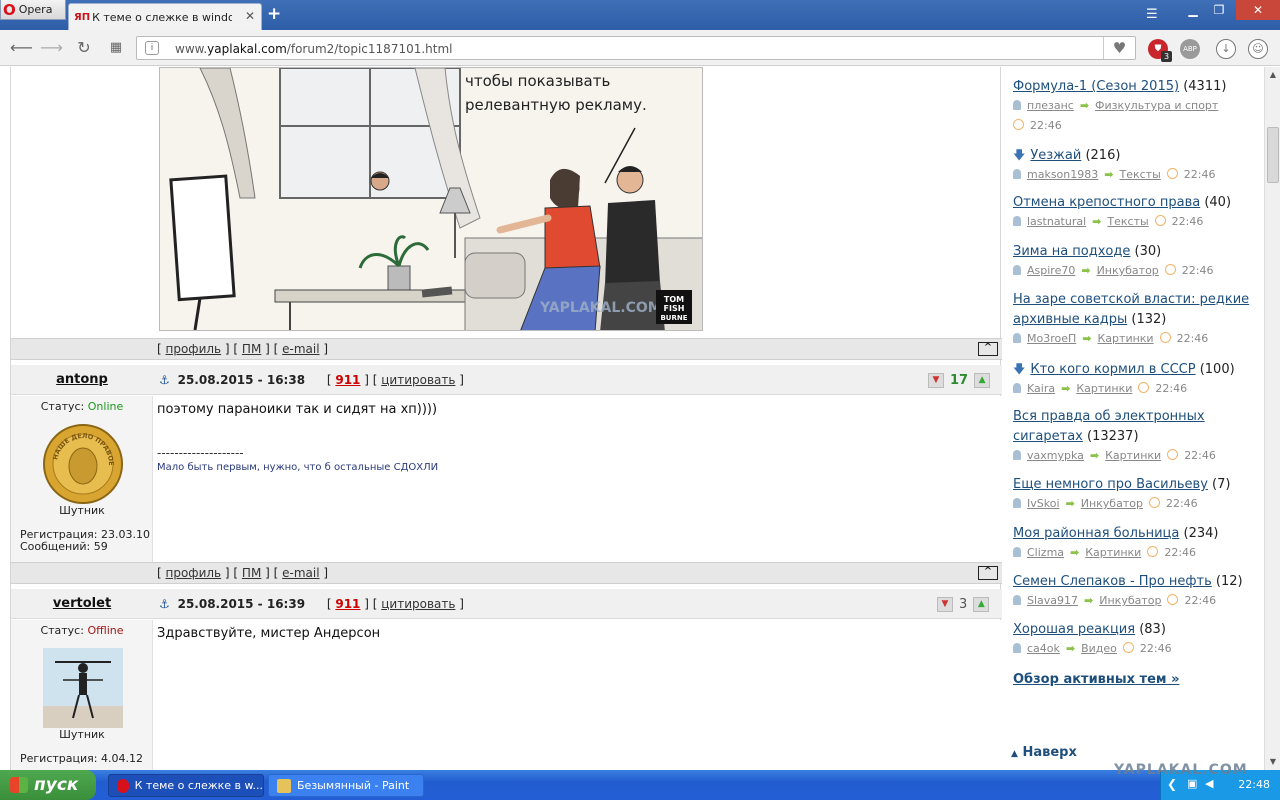 This screenshot has height=800, width=1280. I want to click on topic-link: Еще немного про Васильеву, so click(1110, 484).